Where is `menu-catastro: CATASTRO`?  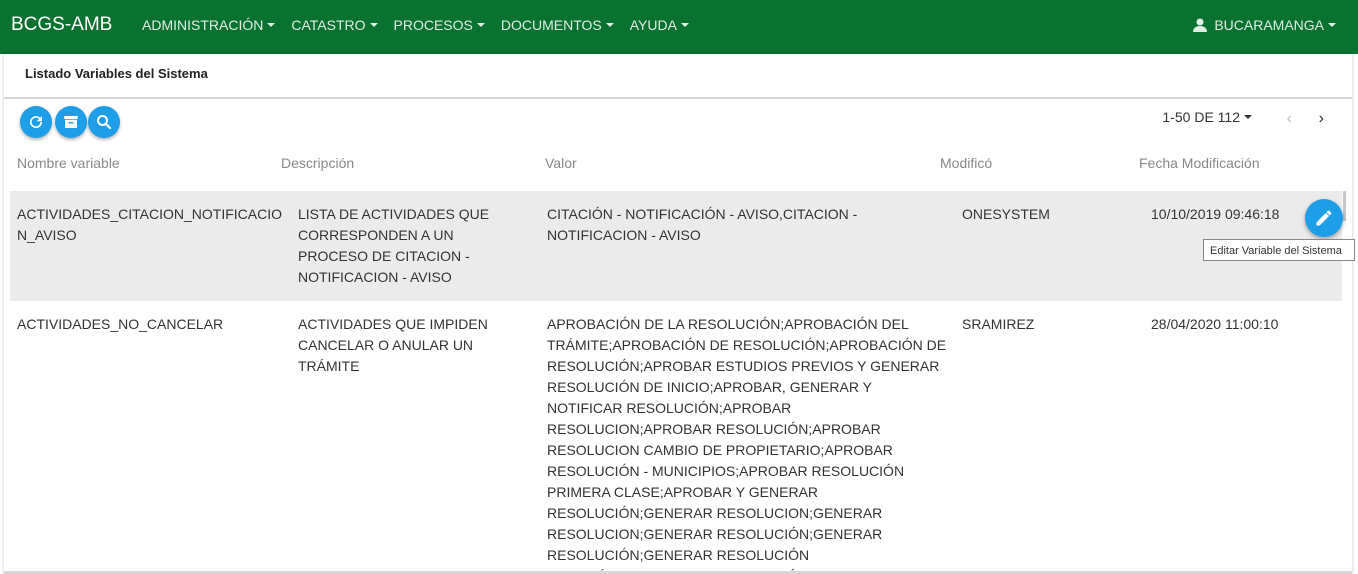 menu-catastro: CATASTRO is located at coordinates (334, 25).